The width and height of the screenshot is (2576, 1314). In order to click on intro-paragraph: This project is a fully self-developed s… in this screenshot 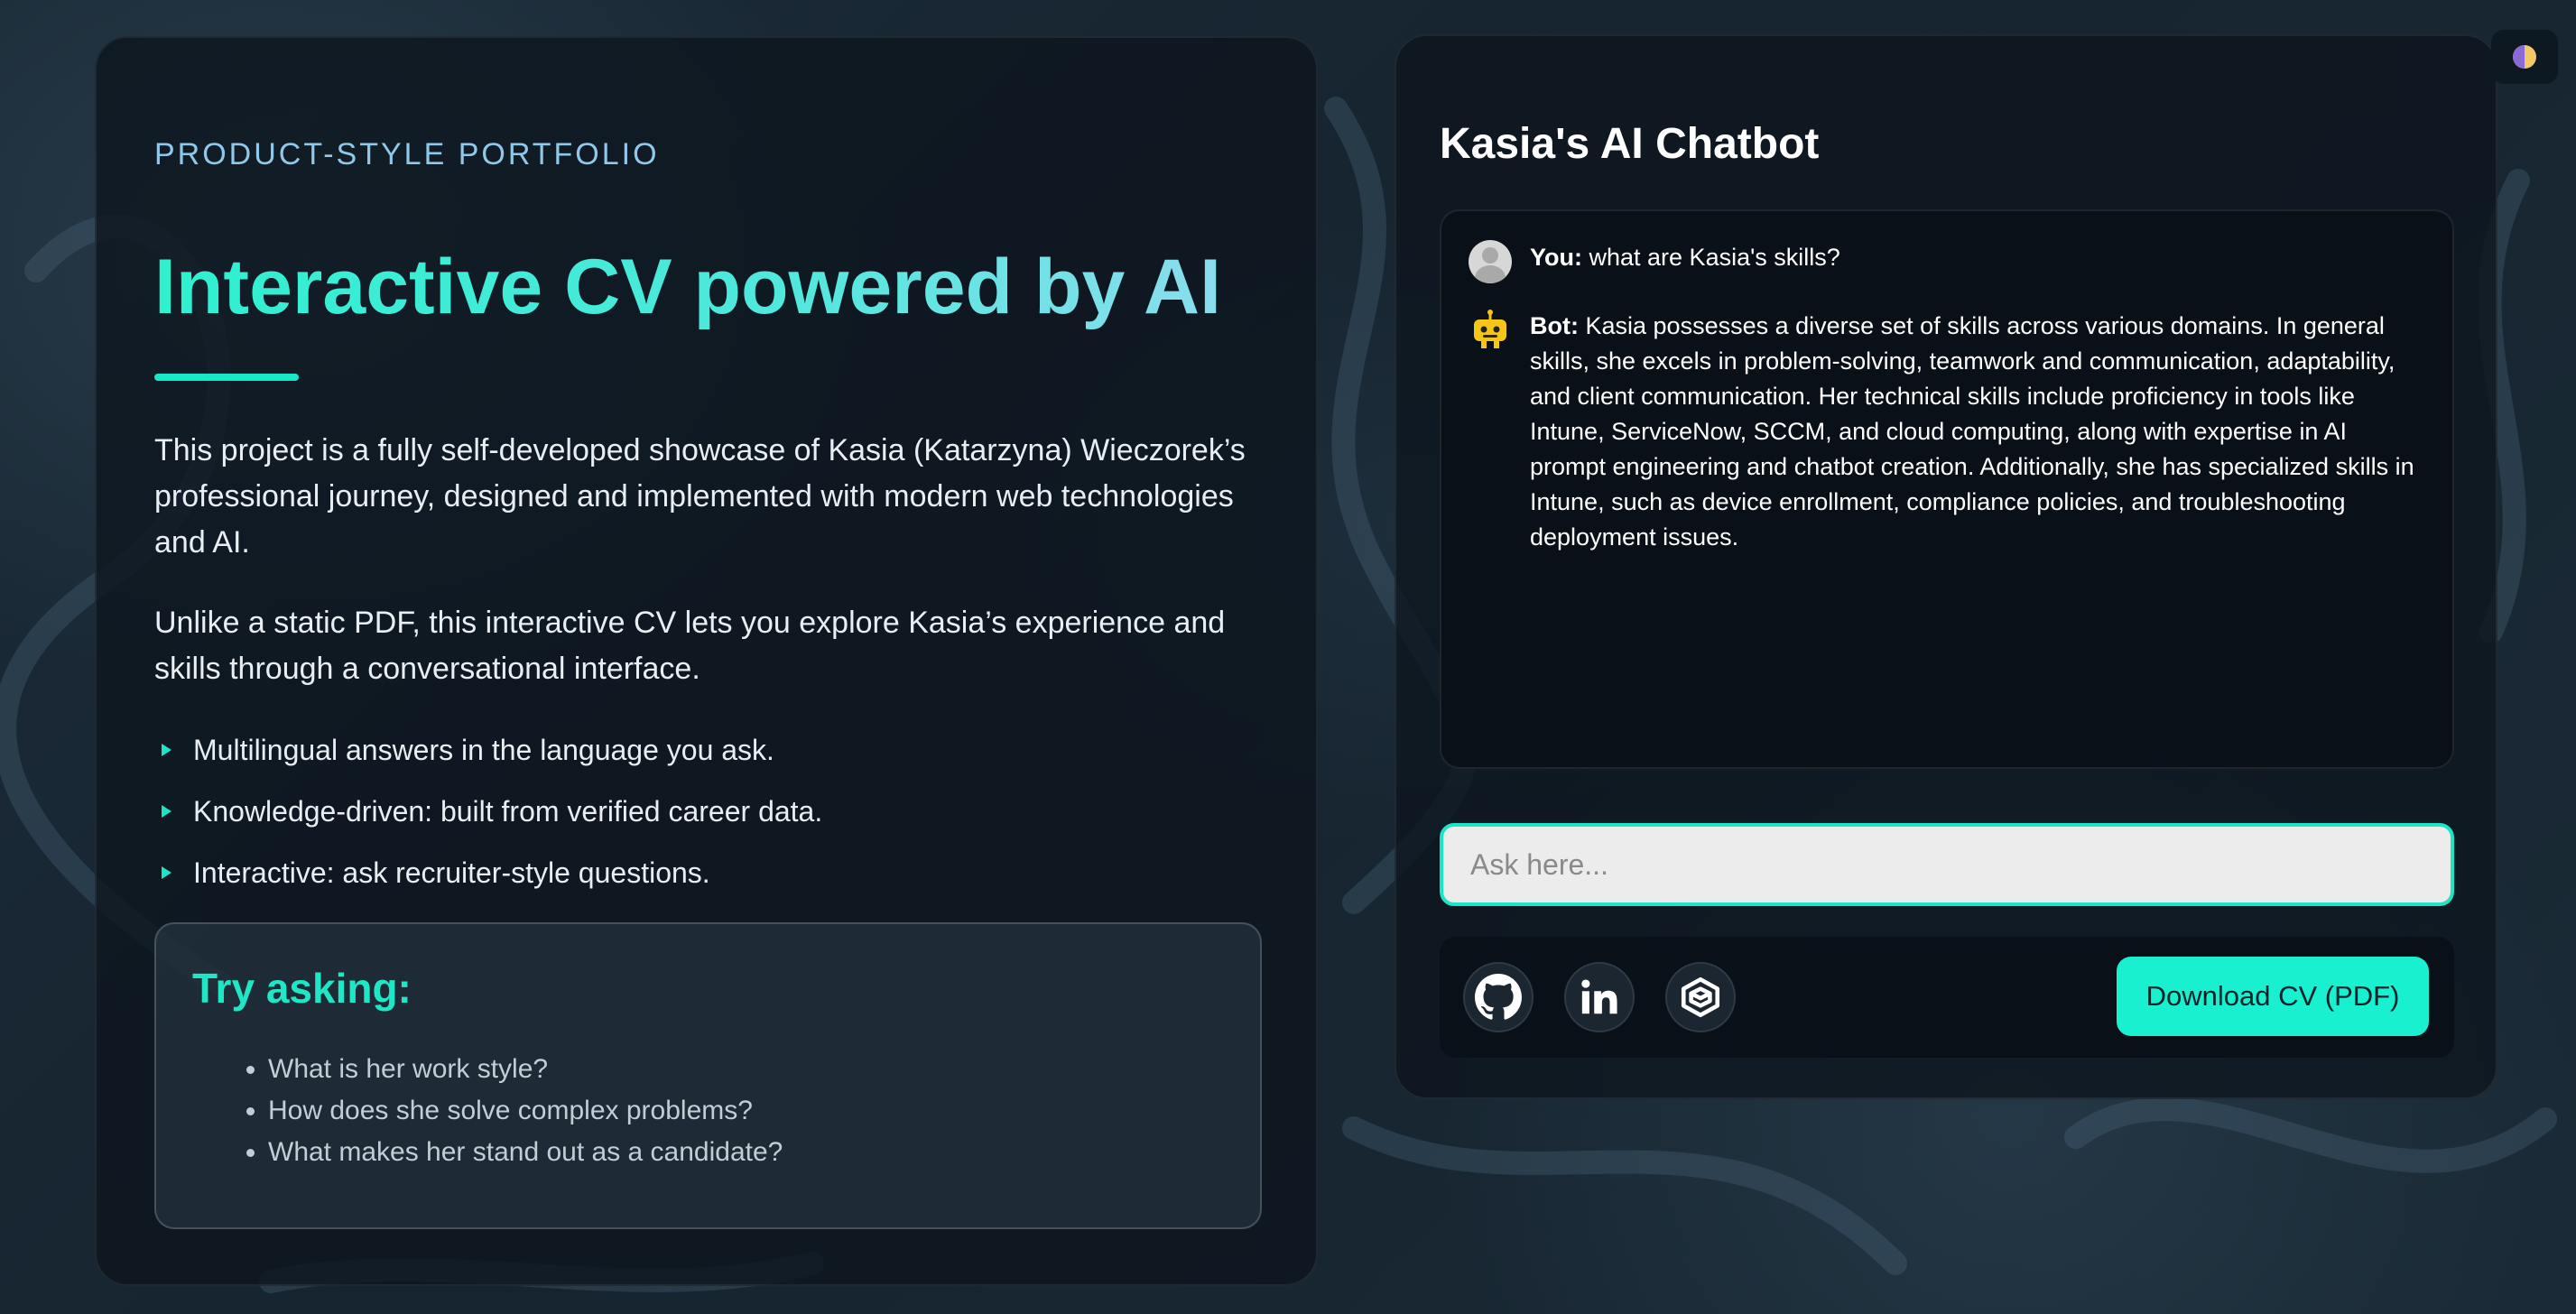, I will do `click(700, 496)`.